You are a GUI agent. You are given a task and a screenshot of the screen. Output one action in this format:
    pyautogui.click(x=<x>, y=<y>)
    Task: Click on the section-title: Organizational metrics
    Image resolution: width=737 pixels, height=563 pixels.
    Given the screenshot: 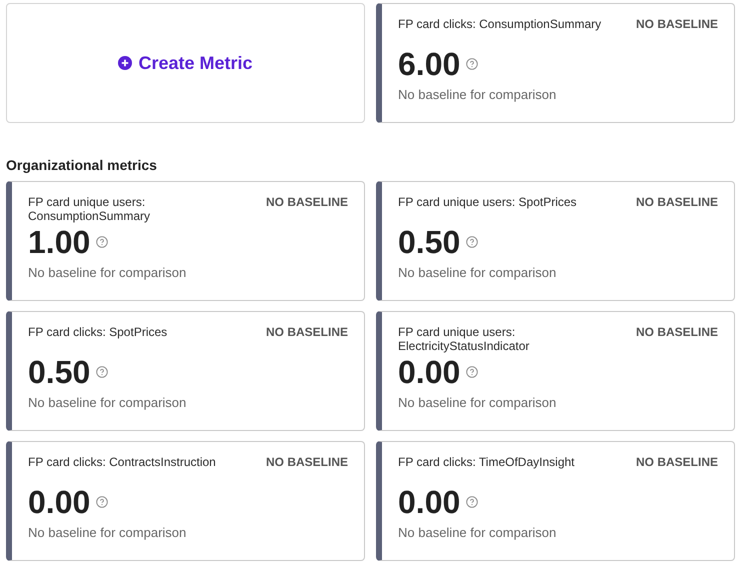 What is the action you would take?
    pyautogui.click(x=82, y=165)
    